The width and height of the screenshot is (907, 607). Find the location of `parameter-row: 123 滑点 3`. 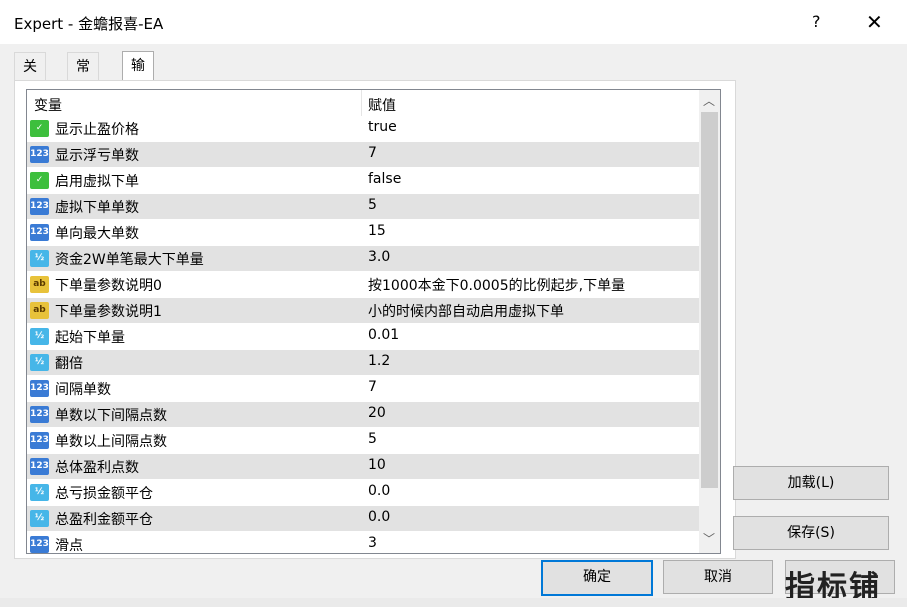

parameter-row: 123 滑点 3 is located at coordinates (363, 543).